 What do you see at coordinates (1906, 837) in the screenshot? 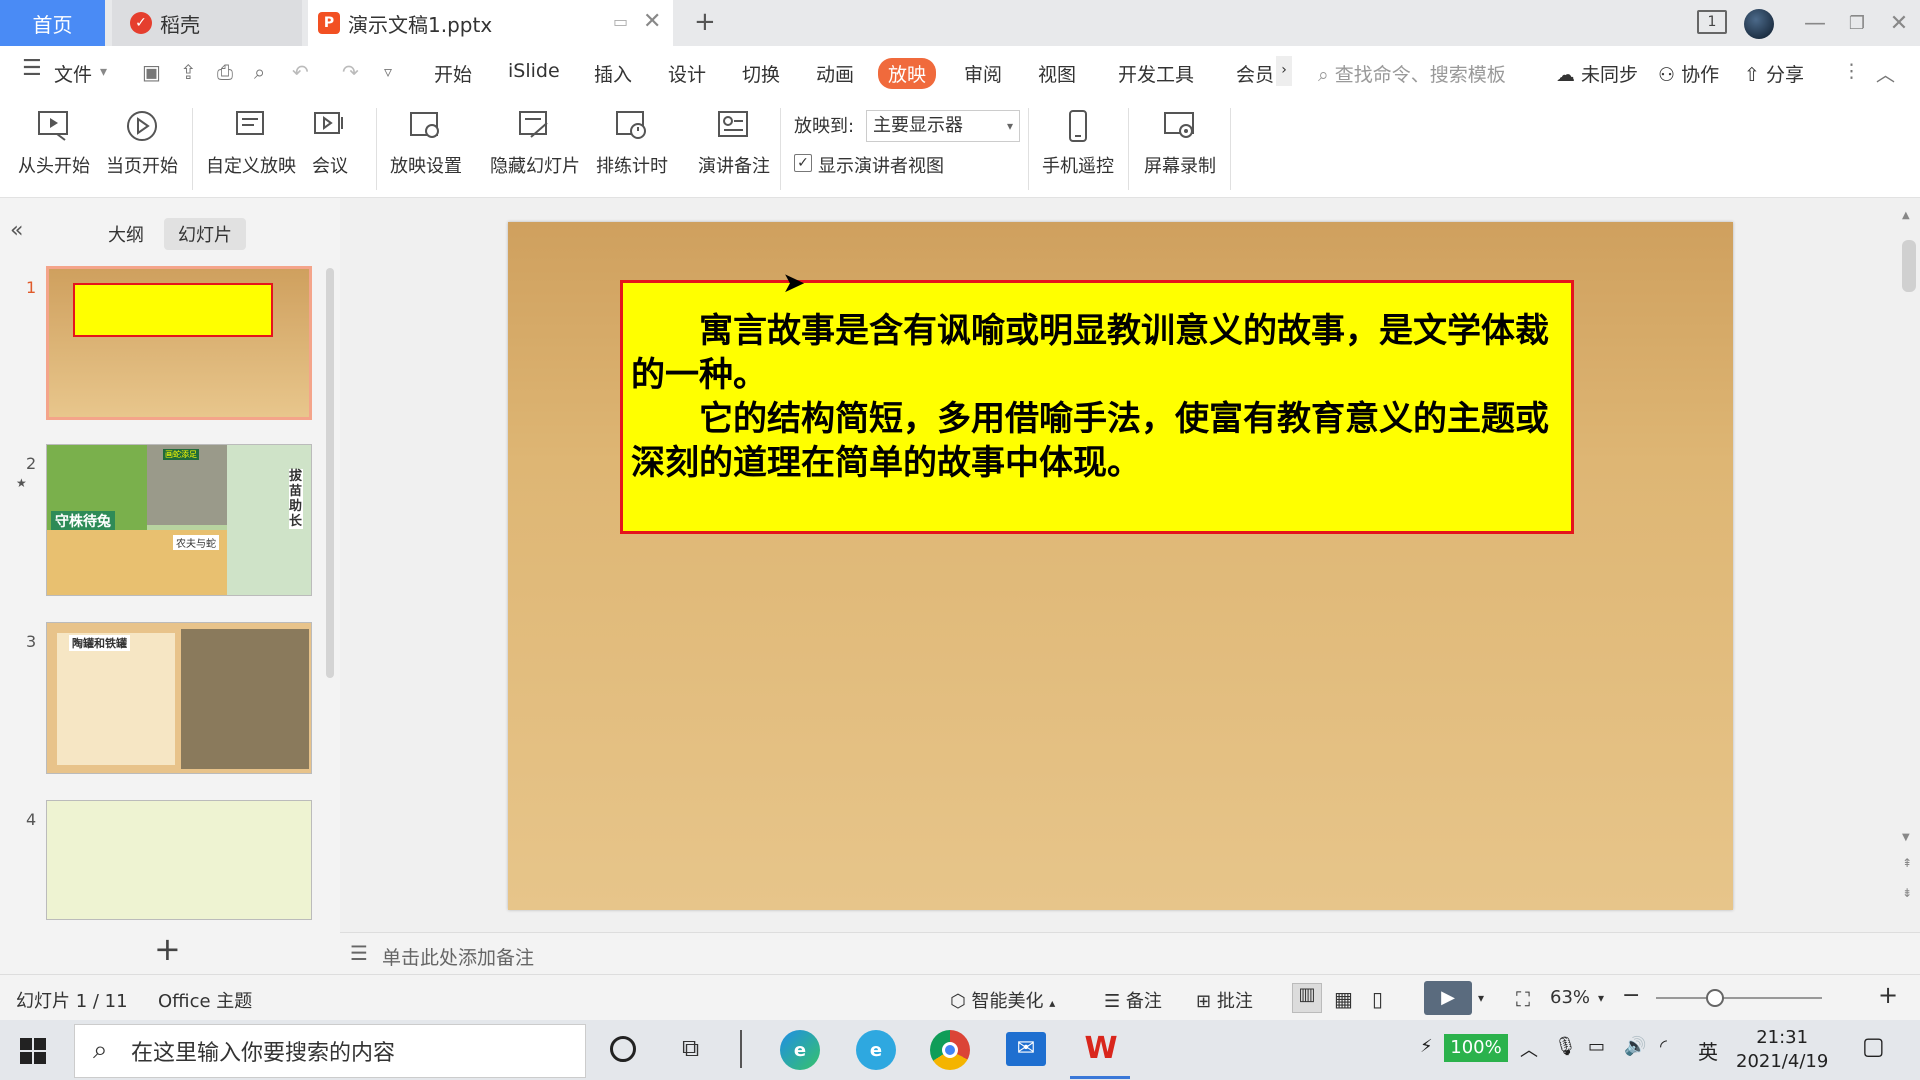
I see `scroll-down-icon: ▼` at bounding box center [1906, 837].